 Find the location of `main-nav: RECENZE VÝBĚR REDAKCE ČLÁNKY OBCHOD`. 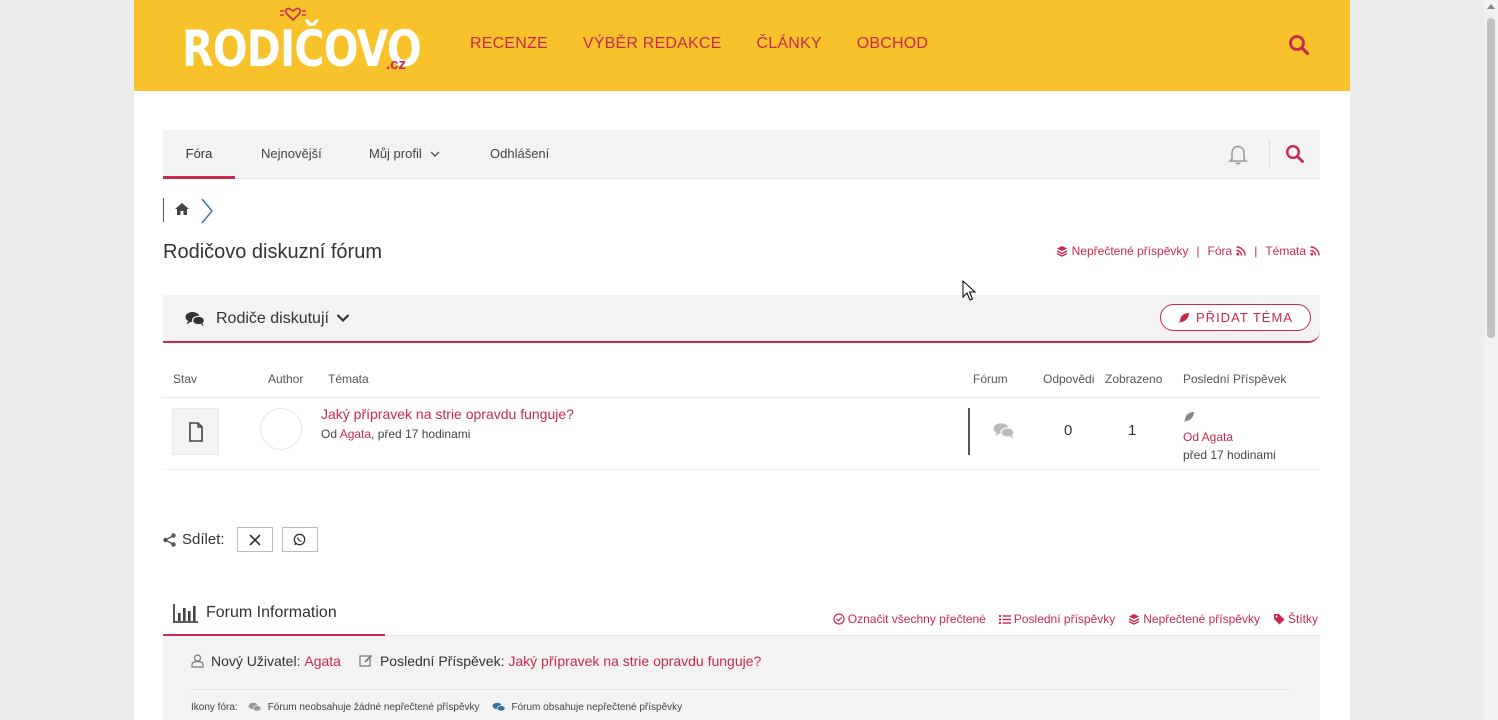

main-nav: RECENZE VÝBĚR REDAKCE ČLÁNKY OBCHOD is located at coordinates (699, 44).